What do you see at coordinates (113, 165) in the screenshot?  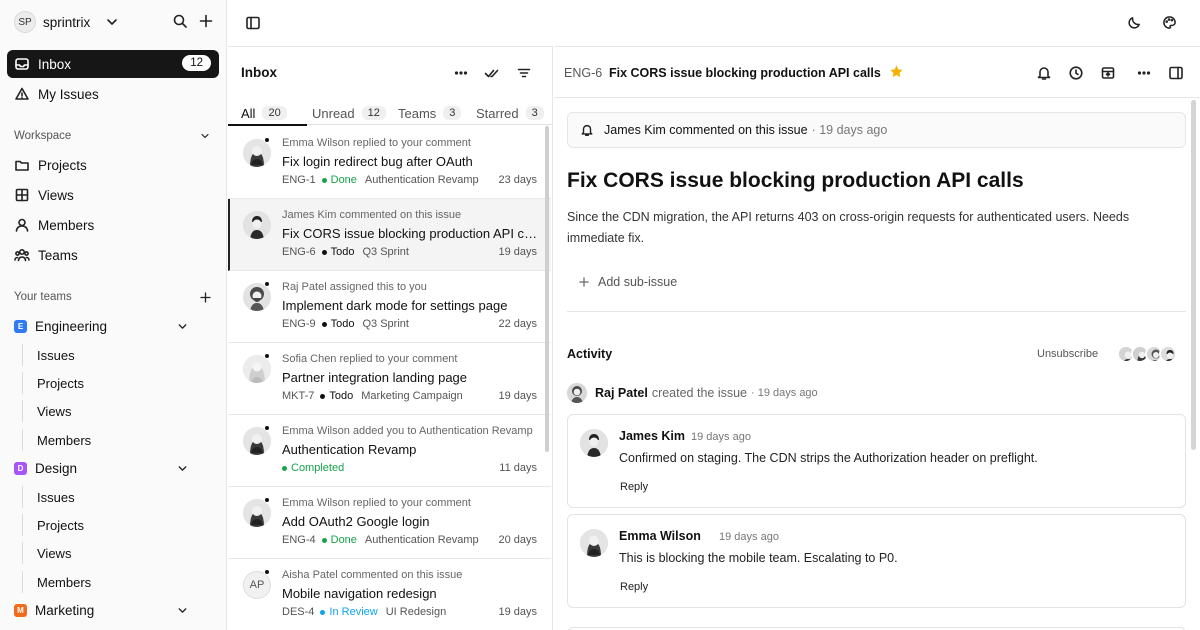 I see `sidebar-item-projects: Projects` at bounding box center [113, 165].